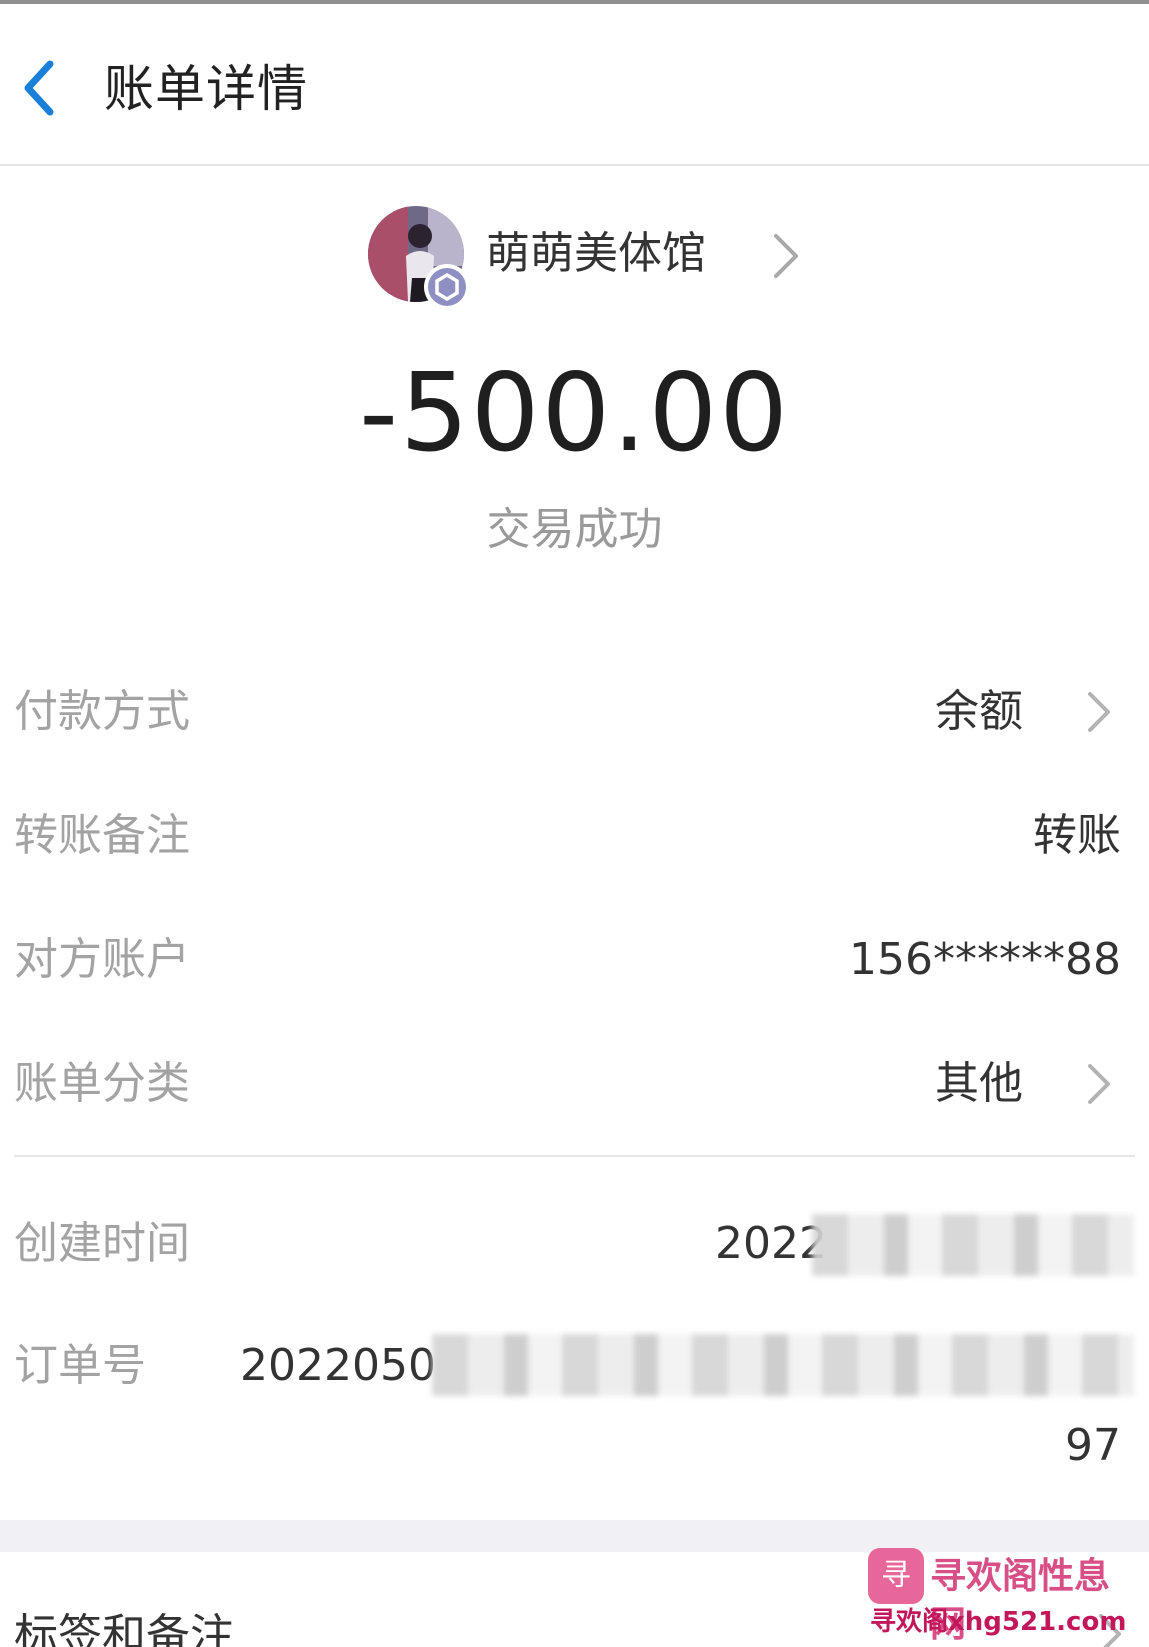  What do you see at coordinates (124, 1628) in the screenshot?
I see `tags-and-notes-label: 标签和备注` at bounding box center [124, 1628].